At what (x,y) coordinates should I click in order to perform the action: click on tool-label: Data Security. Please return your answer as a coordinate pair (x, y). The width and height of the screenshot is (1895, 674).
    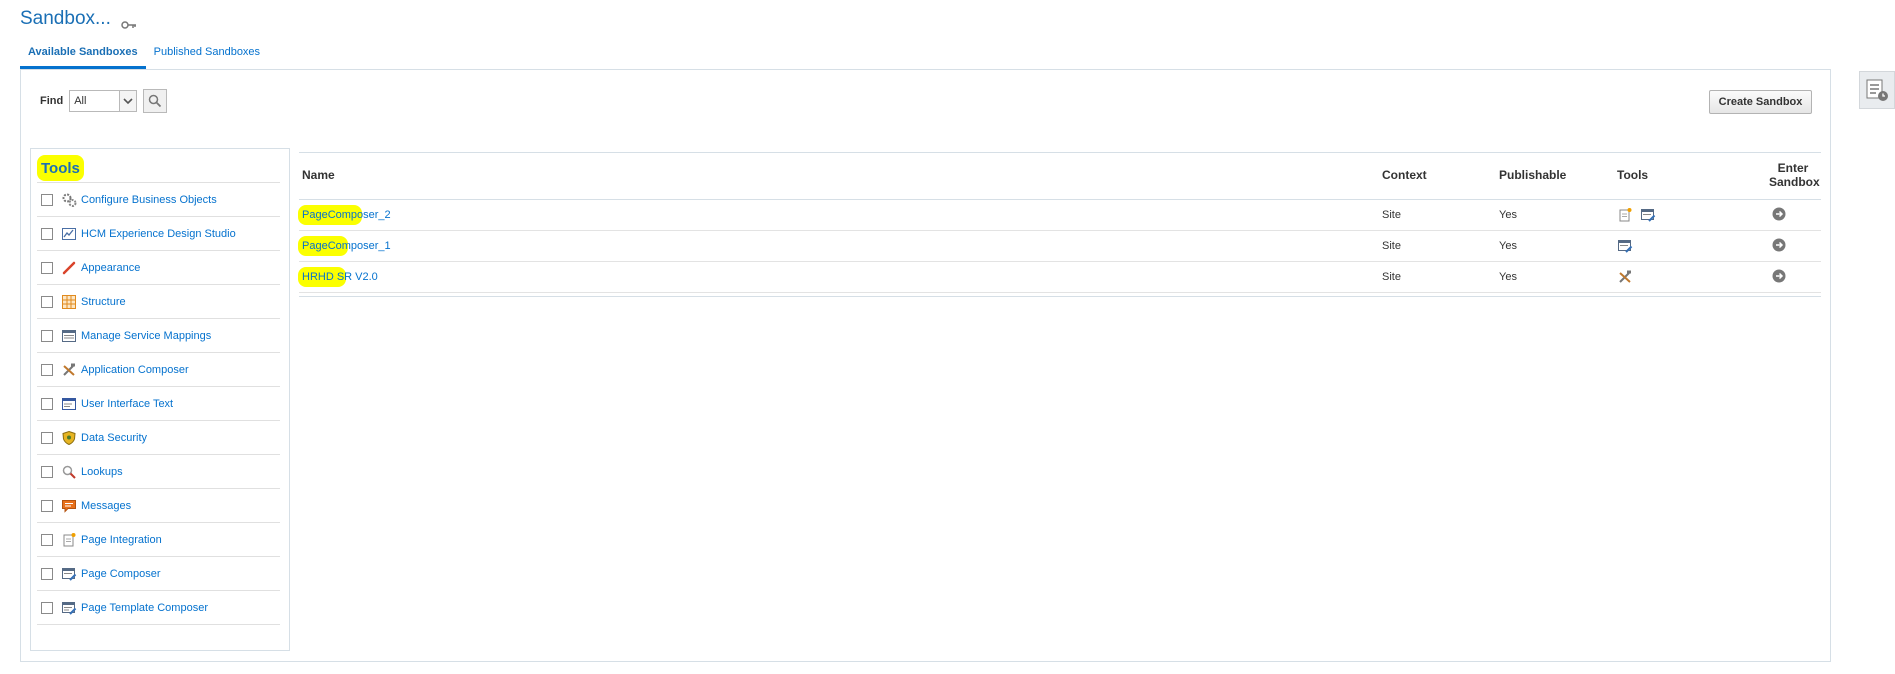
    Looking at the image, I should click on (114, 438).